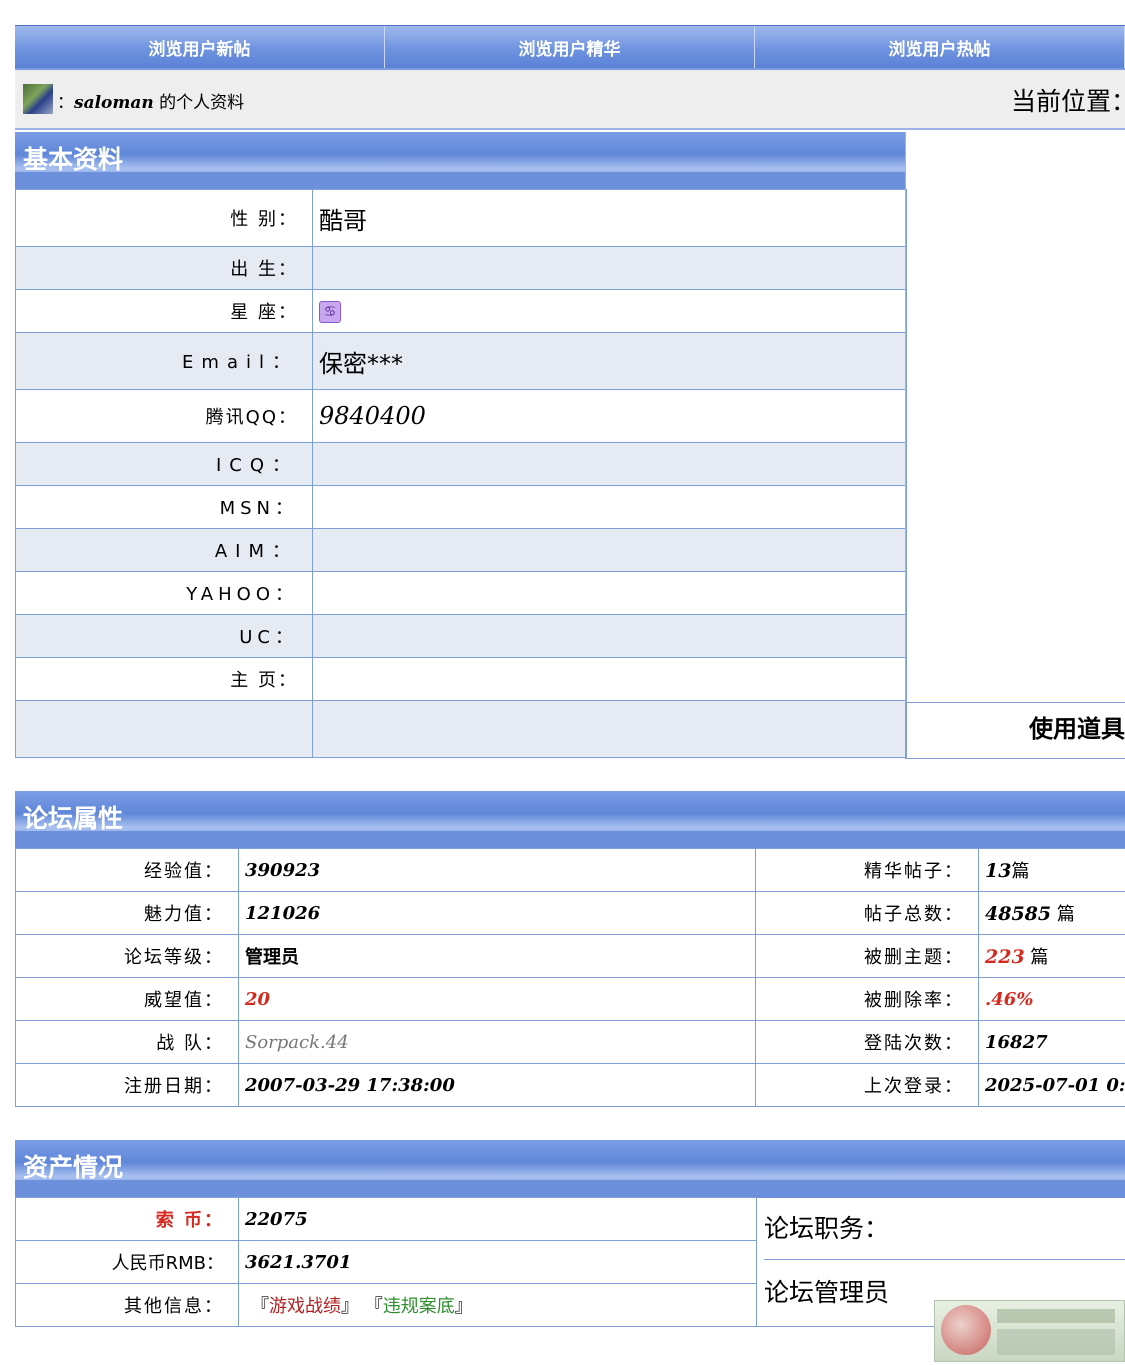  What do you see at coordinates (1015, 417) in the screenshot?
I see `avatar-pane` at bounding box center [1015, 417].